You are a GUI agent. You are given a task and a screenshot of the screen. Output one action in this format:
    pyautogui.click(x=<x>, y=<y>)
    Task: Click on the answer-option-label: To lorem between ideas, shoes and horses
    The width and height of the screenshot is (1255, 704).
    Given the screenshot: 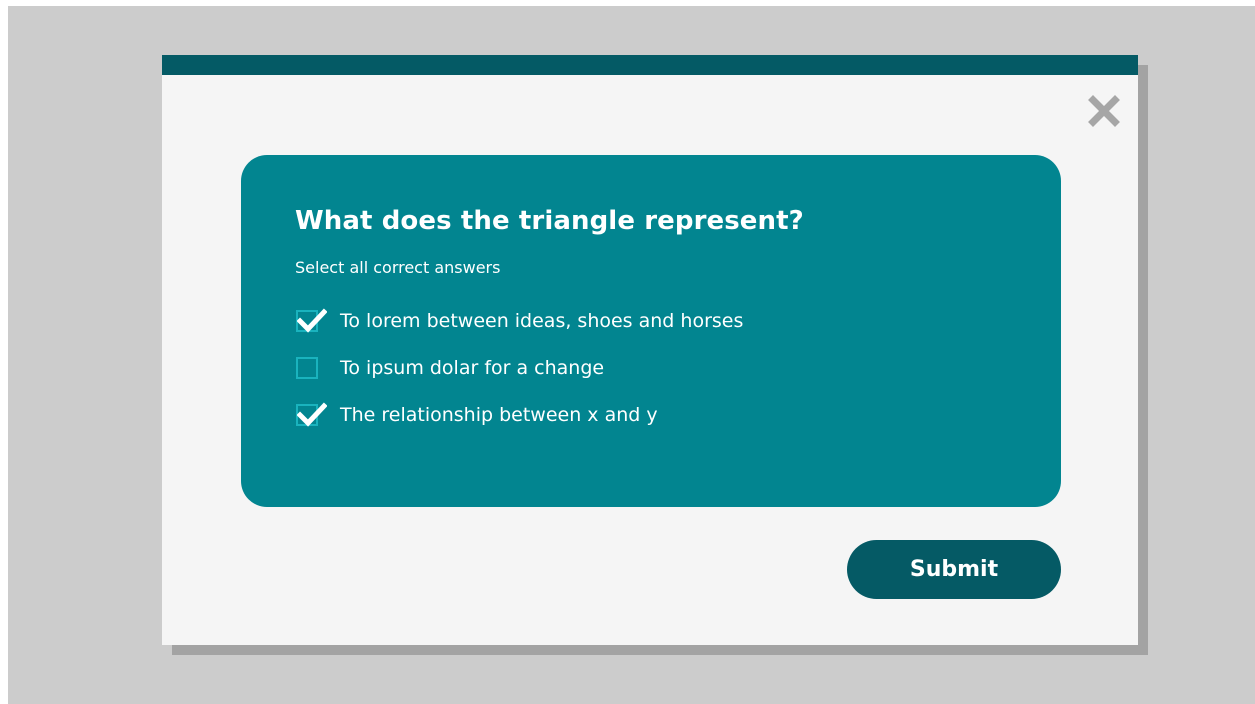 What is the action you would take?
    pyautogui.click(x=542, y=321)
    